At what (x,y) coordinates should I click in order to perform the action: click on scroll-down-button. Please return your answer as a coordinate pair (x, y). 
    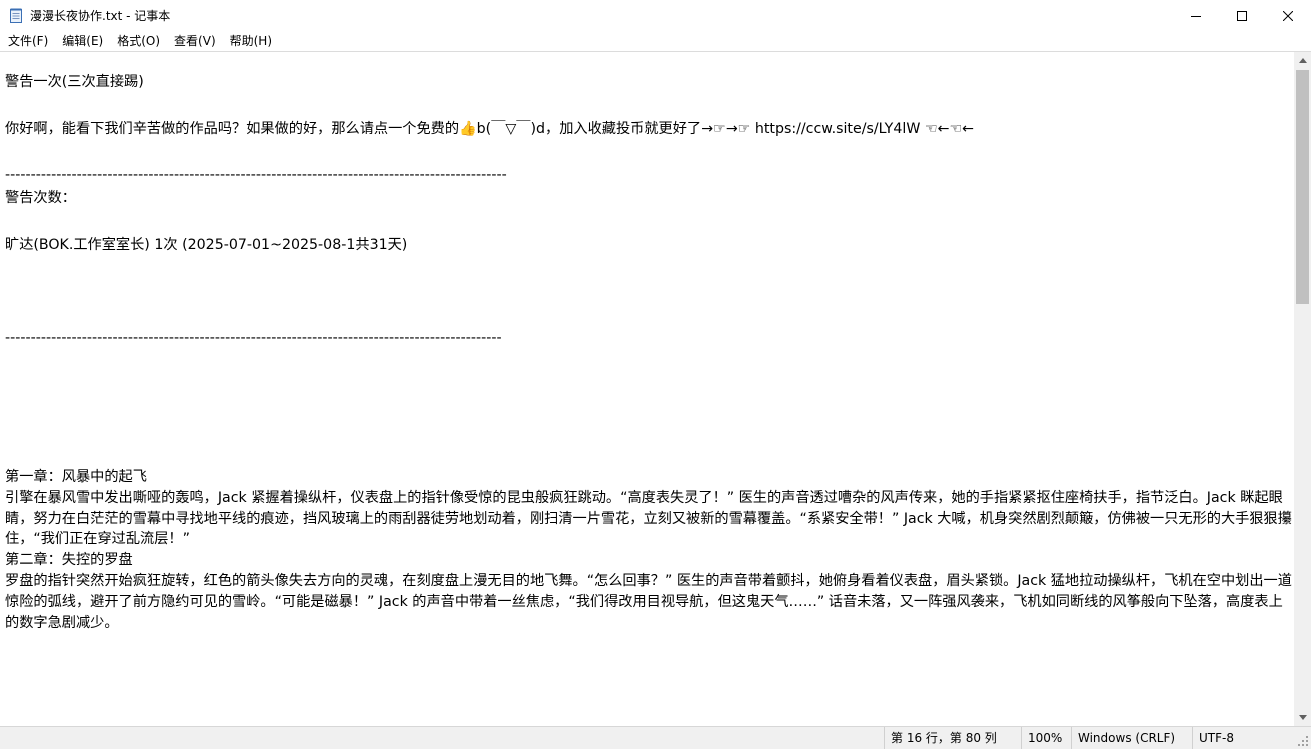
    Looking at the image, I should click on (1302, 717).